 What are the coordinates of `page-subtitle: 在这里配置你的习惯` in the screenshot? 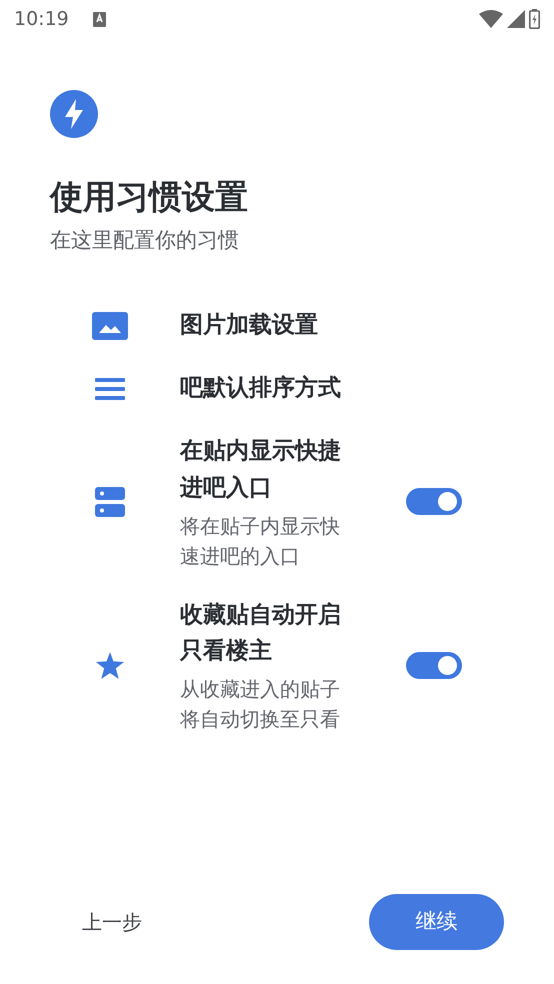 It's located at (145, 240).